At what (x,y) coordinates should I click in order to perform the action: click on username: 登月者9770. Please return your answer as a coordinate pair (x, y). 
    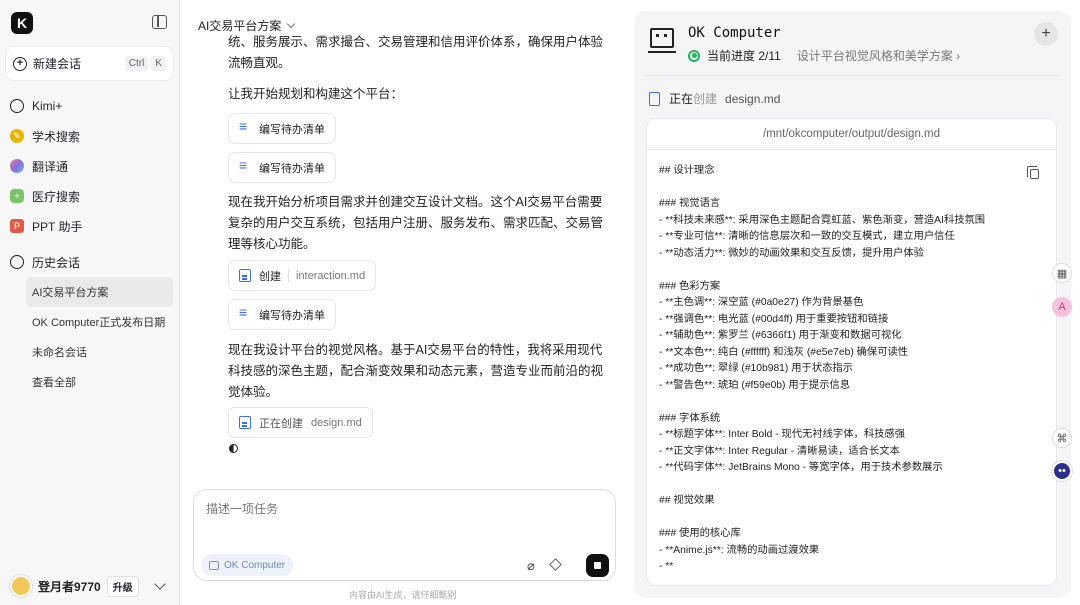
    Looking at the image, I should click on (69, 586).